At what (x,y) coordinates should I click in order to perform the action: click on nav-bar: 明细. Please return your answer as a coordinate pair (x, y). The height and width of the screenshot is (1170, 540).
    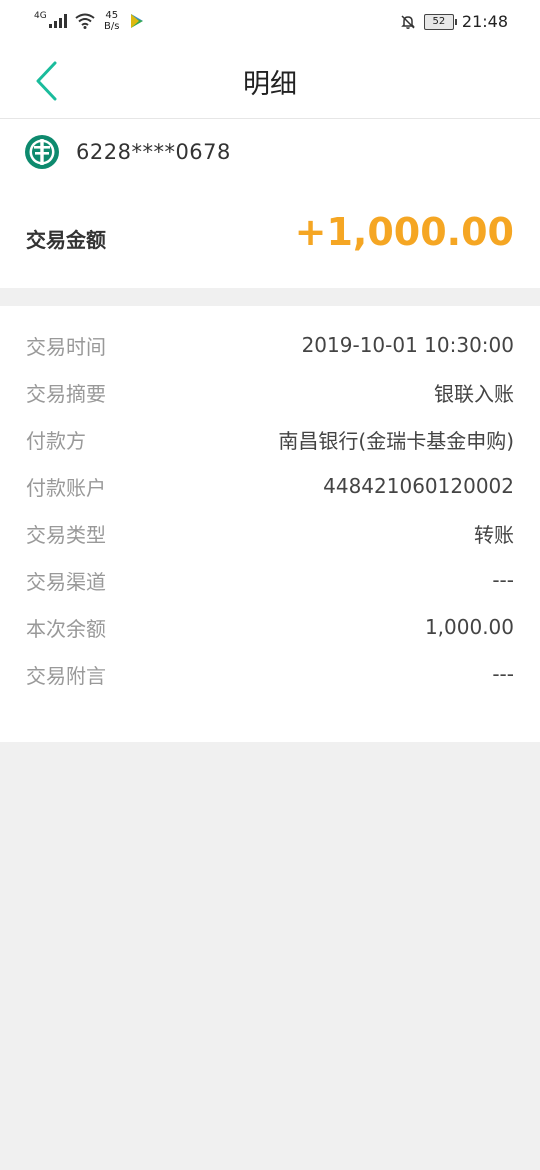
    Looking at the image, I should click on (270, 81).